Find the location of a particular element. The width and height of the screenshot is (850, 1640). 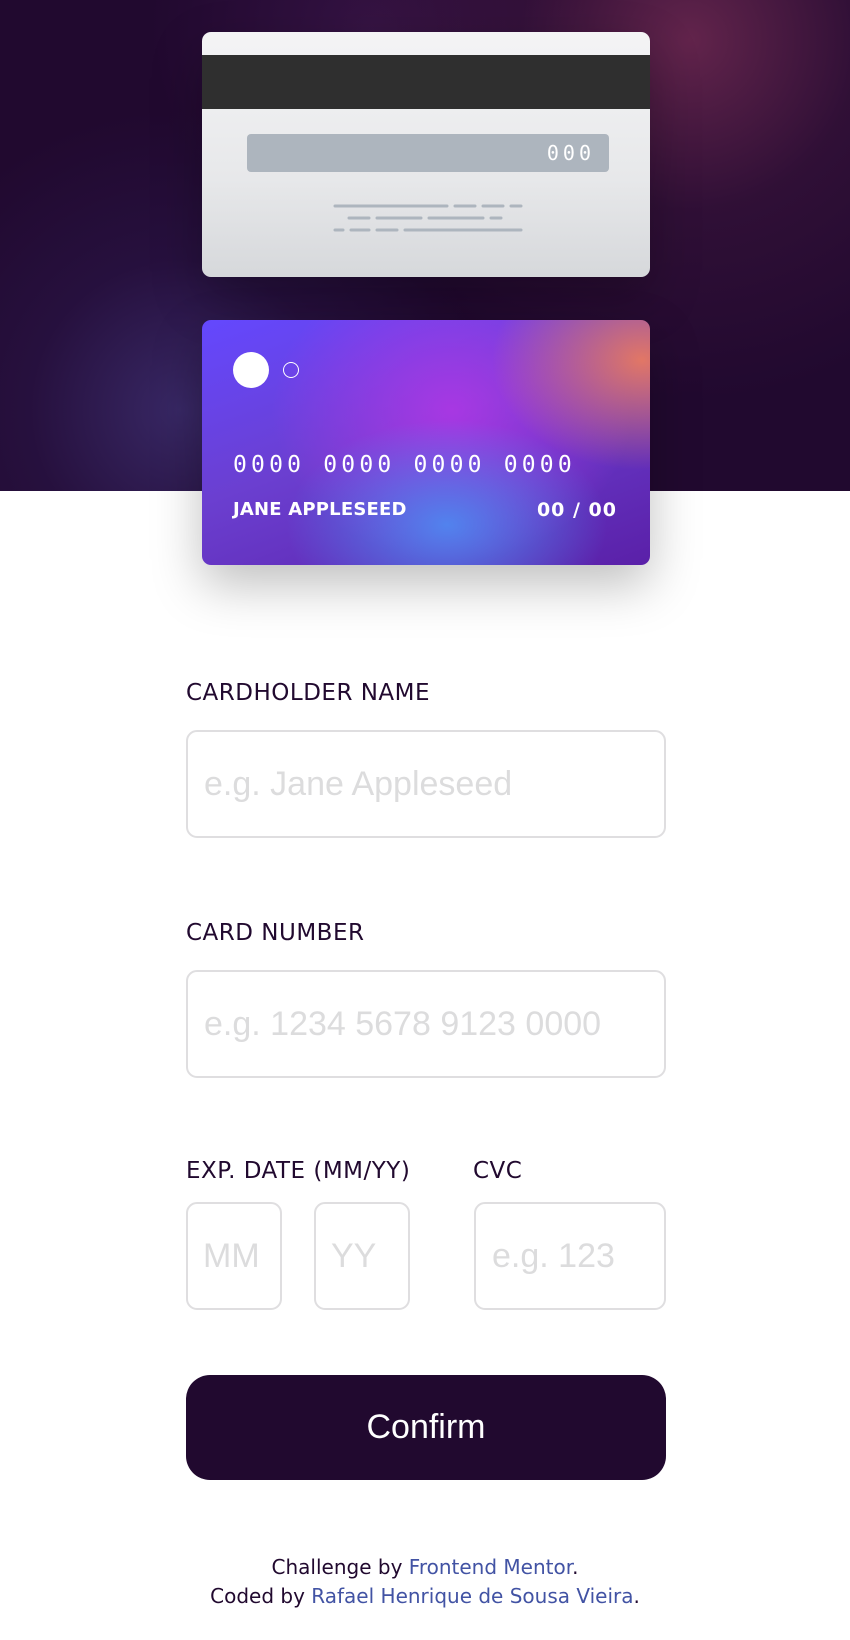

card-number-label: CARD NUMBER is located at coordinates (275, 933).